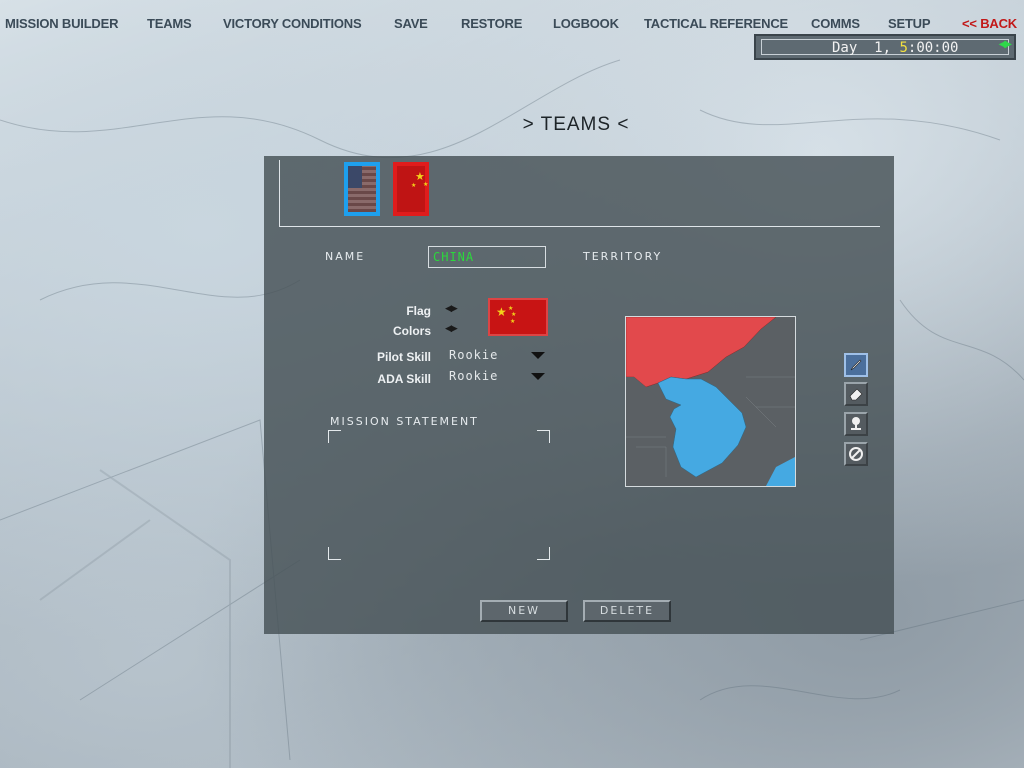 The height and width of the screenshot is (768, 1024). What do you see at coordinates (903, 48) in the screenshot?
I see `clock-hour: 5` at bounding box center [903, 48].